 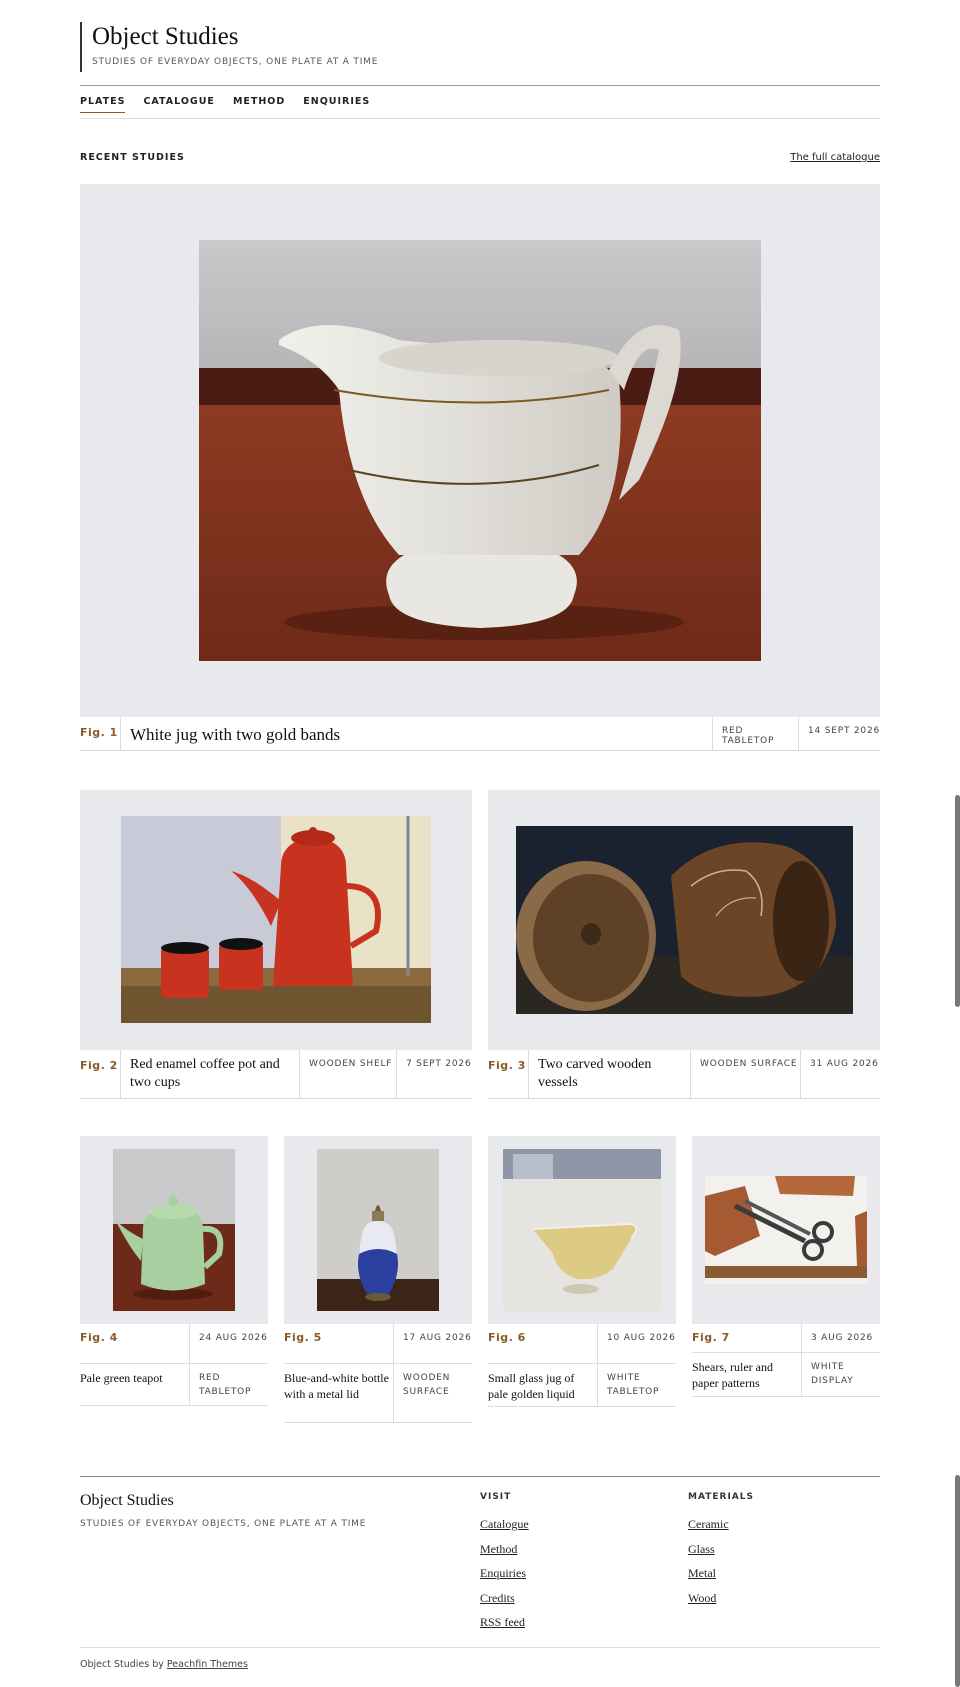 I want to click on white-jug-image, so click(x=480, y=450).